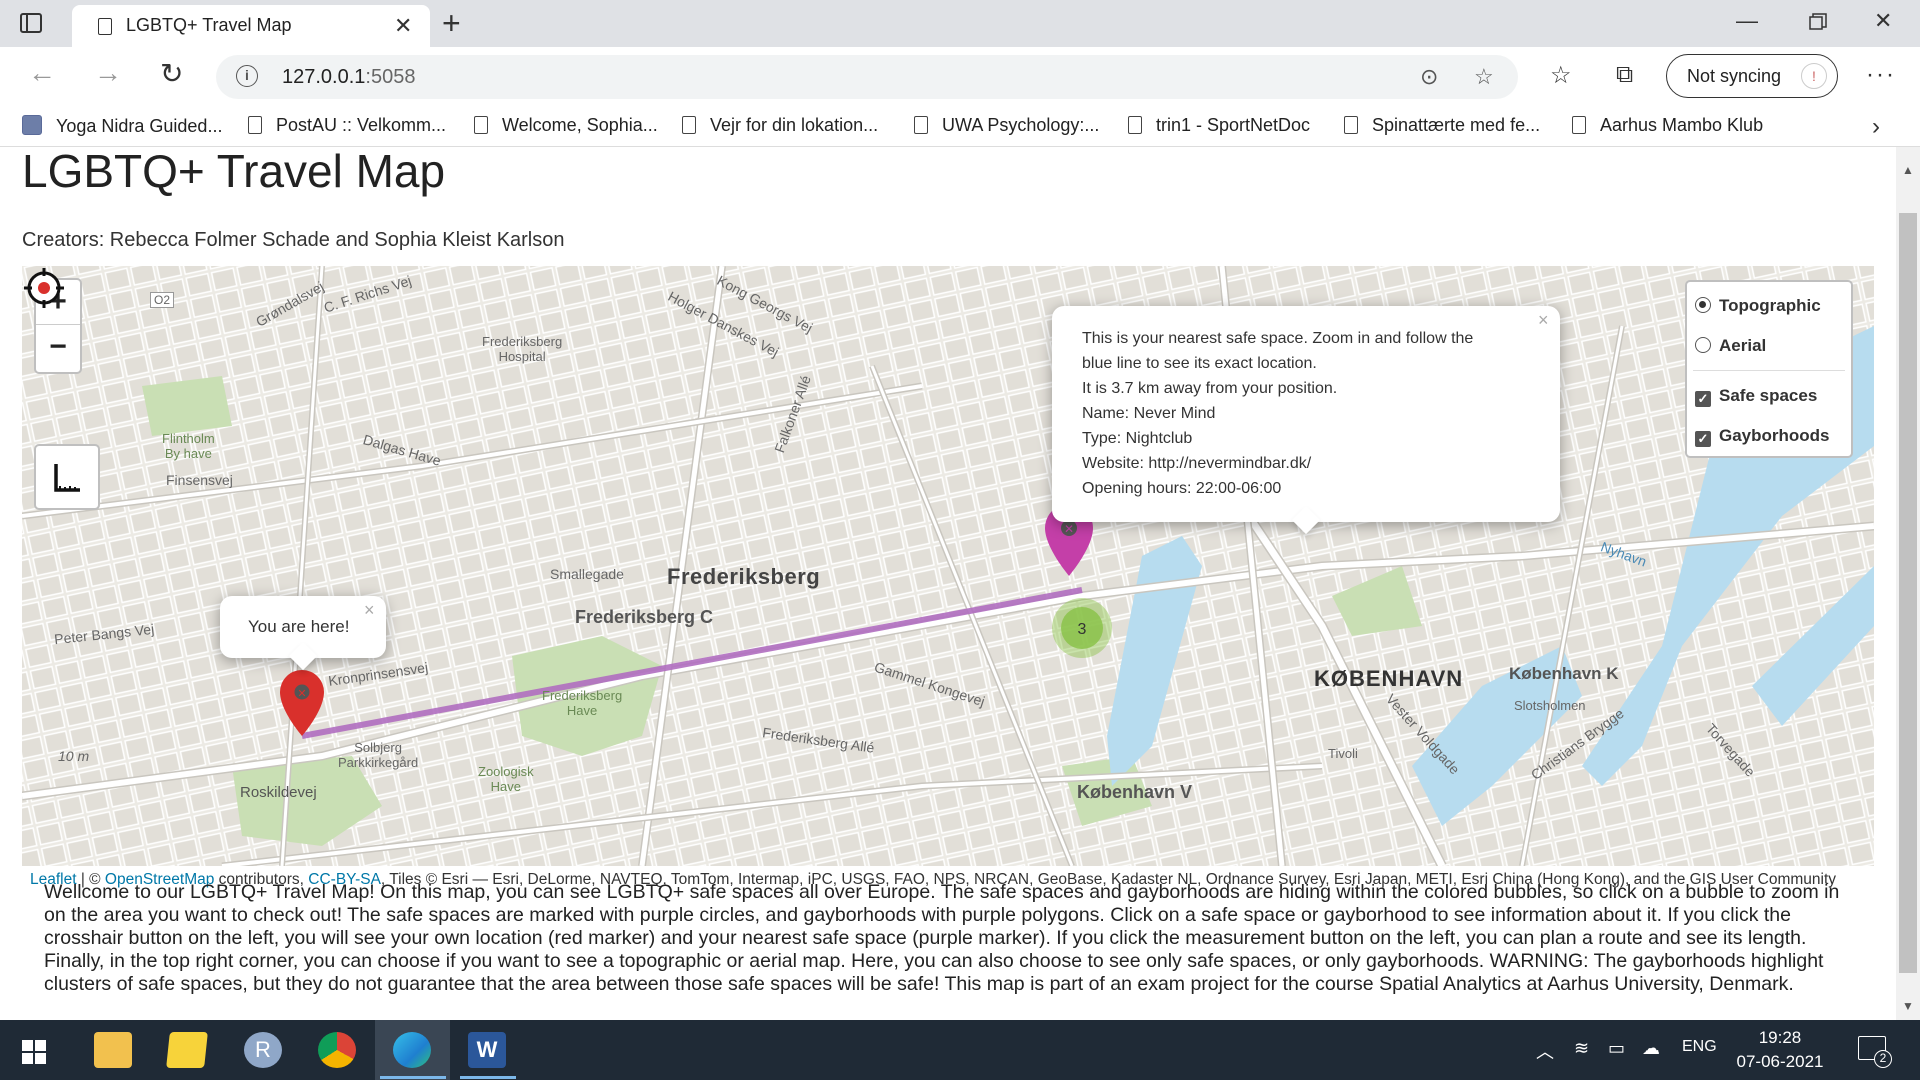  I want to click on back-arrow-icon: ←, so click(42, 73).